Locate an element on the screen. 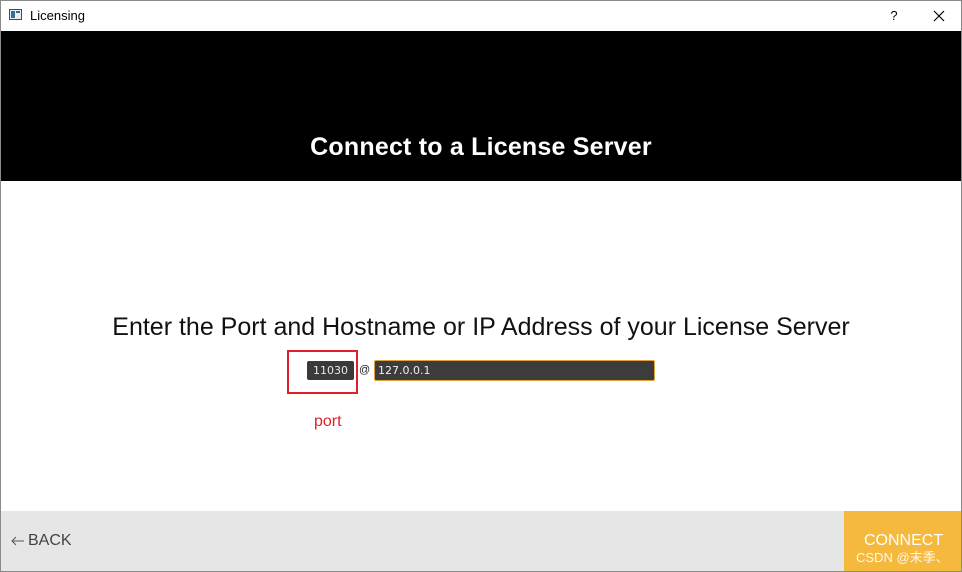  app-window-icon is located at coordinates (15, 14).